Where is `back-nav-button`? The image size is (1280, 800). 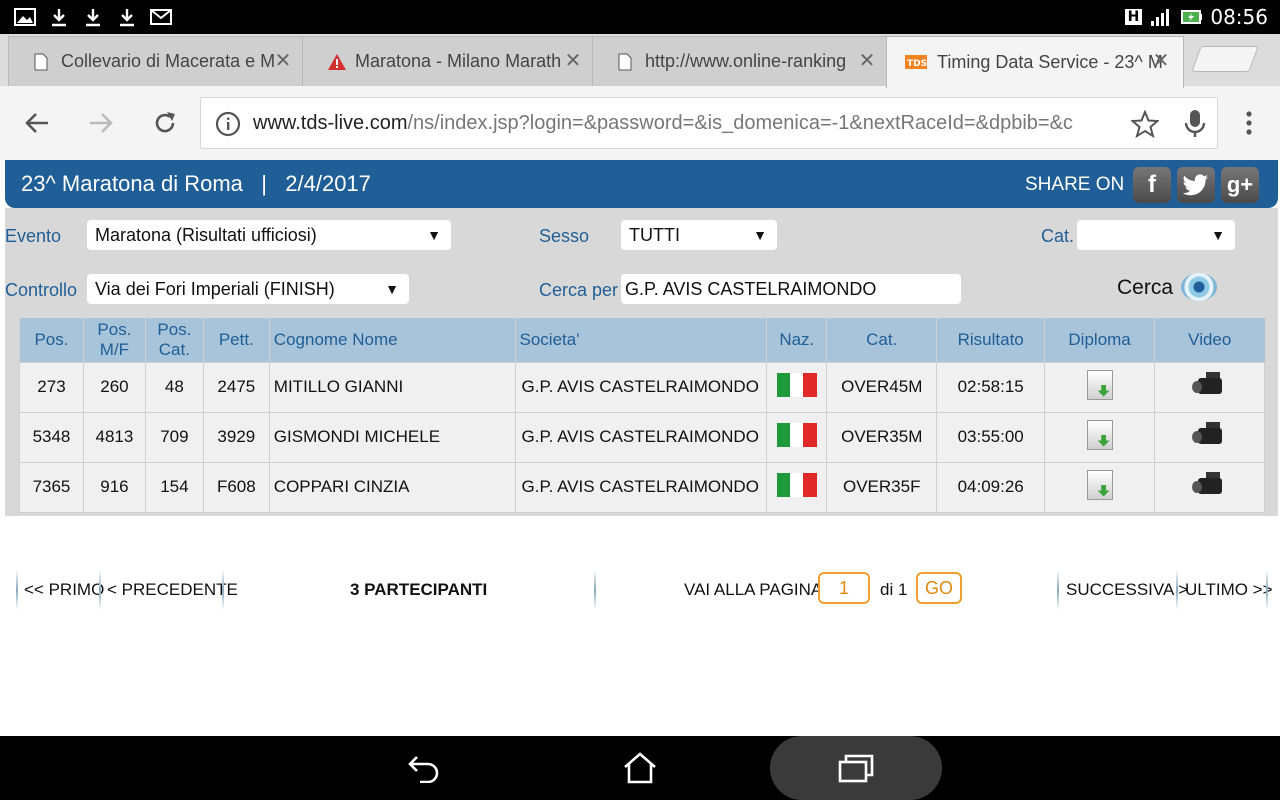 back-nav-button is located at coordinates (424, 768).